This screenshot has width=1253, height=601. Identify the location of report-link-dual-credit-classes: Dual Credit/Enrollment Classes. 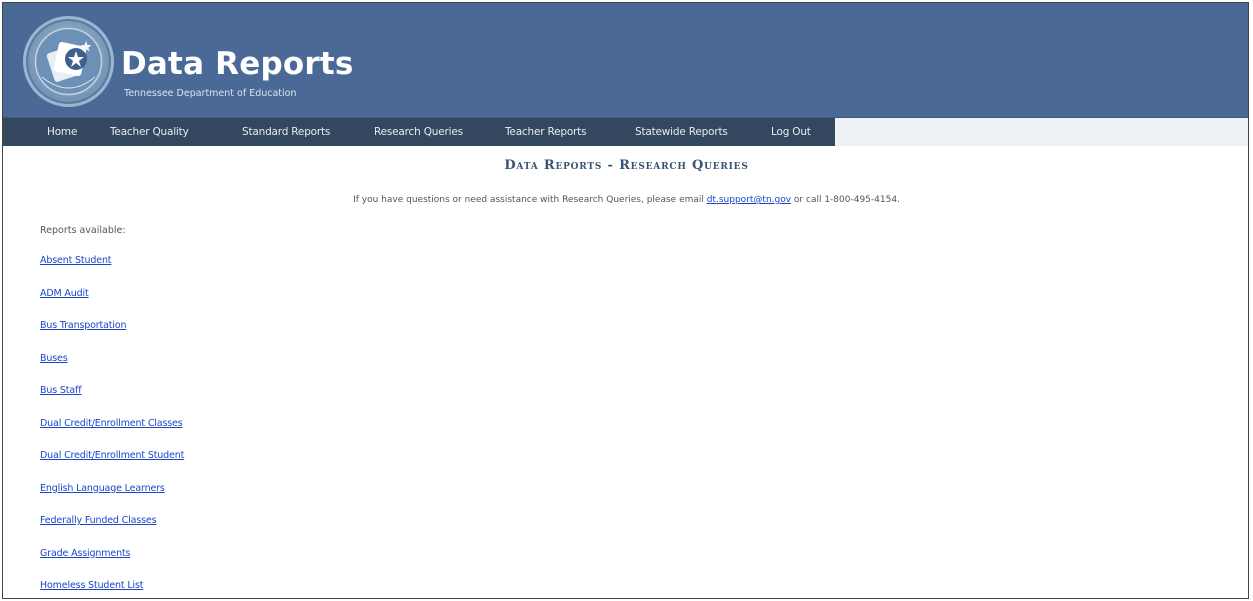
(112, 434).